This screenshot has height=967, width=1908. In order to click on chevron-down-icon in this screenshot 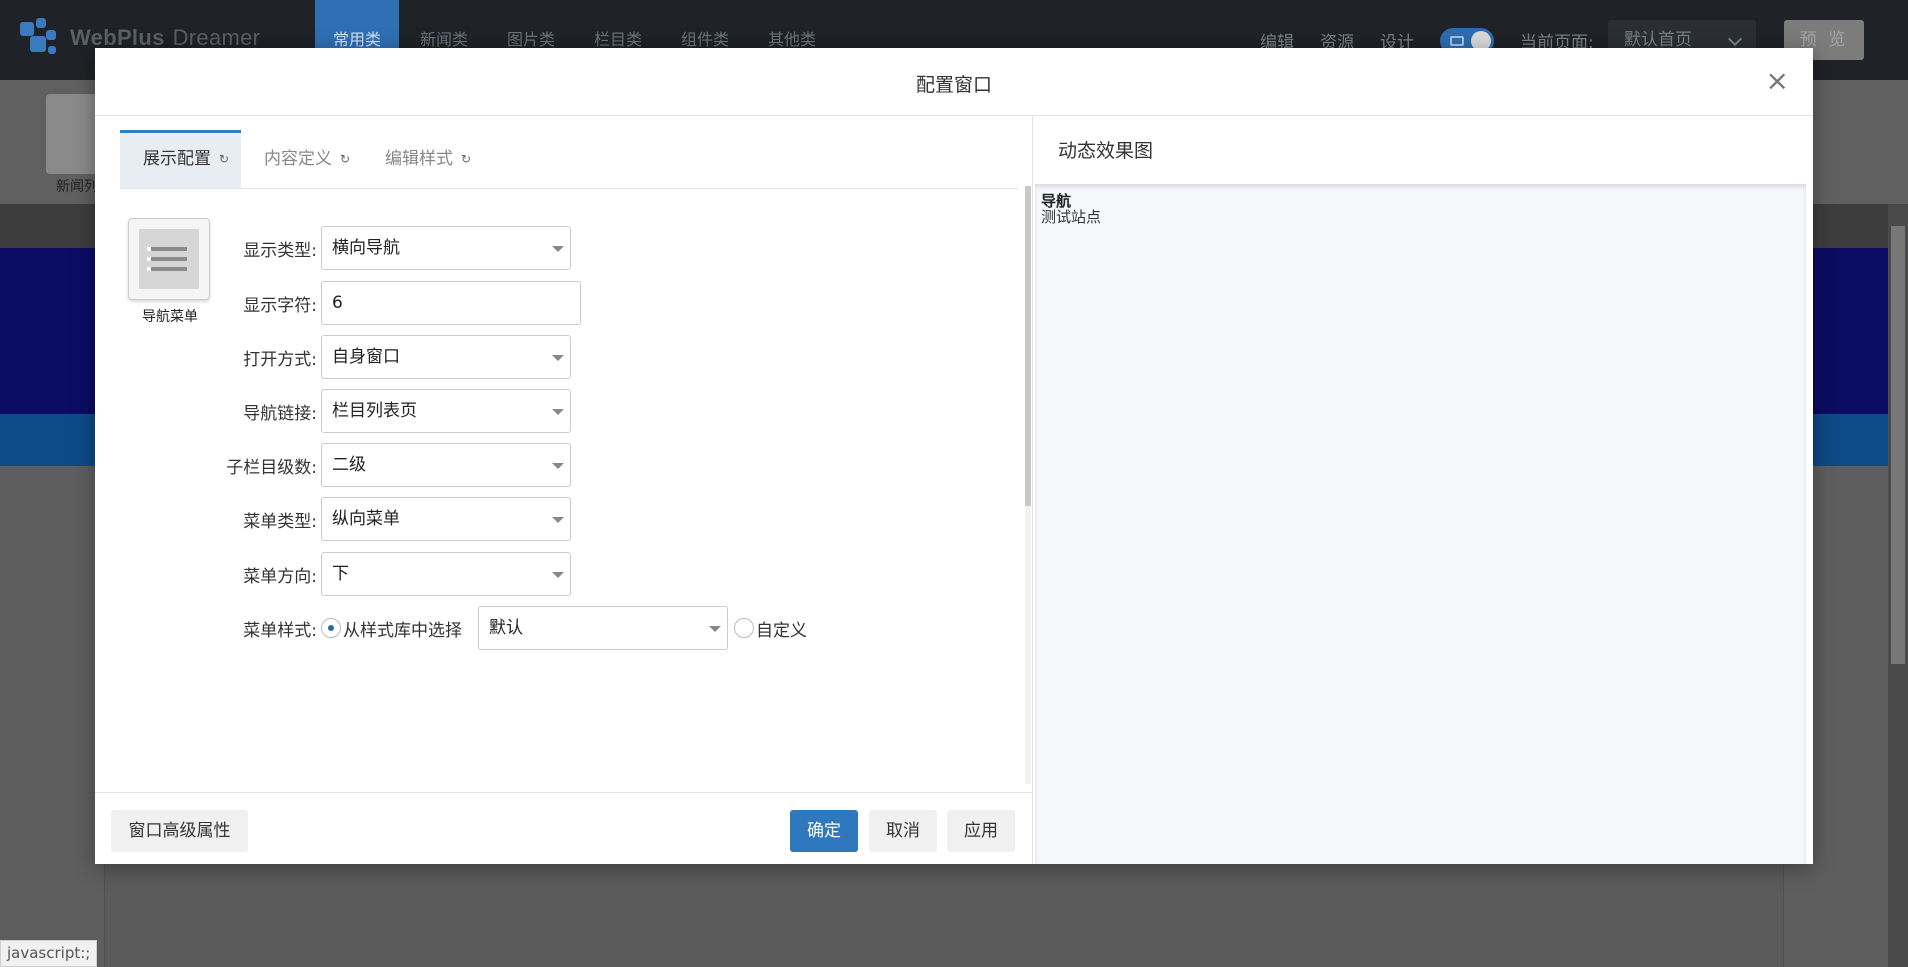, I will do `click(1735, 39)`.